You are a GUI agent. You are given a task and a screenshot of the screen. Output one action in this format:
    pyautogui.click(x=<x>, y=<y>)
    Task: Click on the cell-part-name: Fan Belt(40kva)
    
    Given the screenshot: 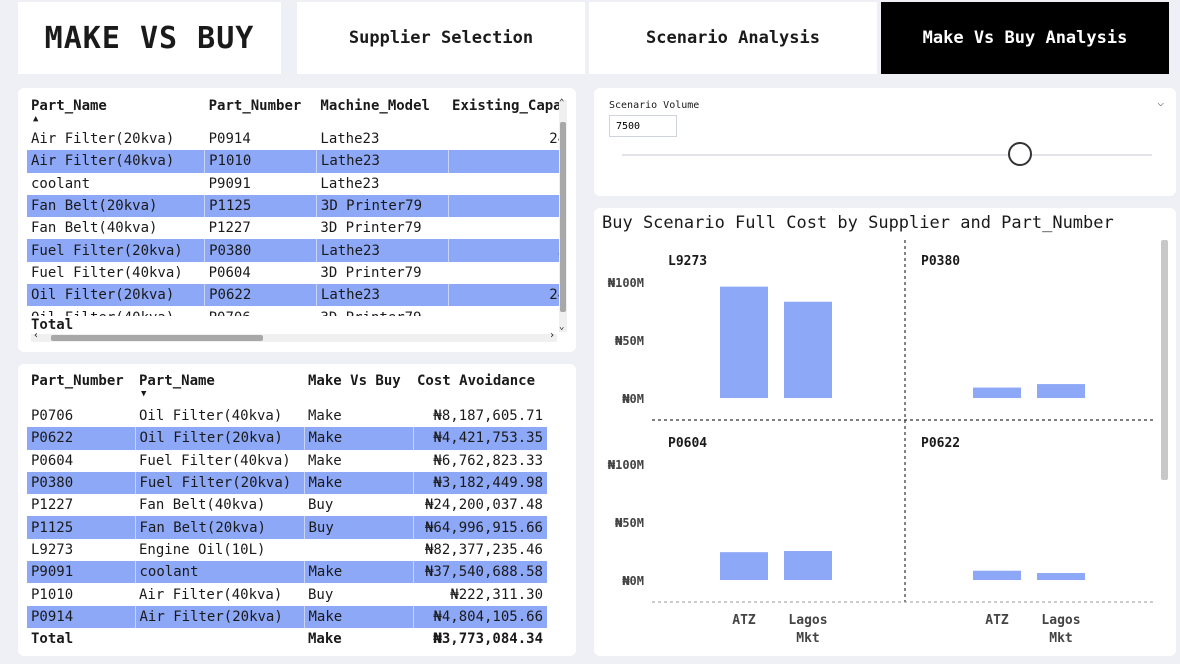 What is the action you would take?
    pyautogui.click(x=202, y=505)
    